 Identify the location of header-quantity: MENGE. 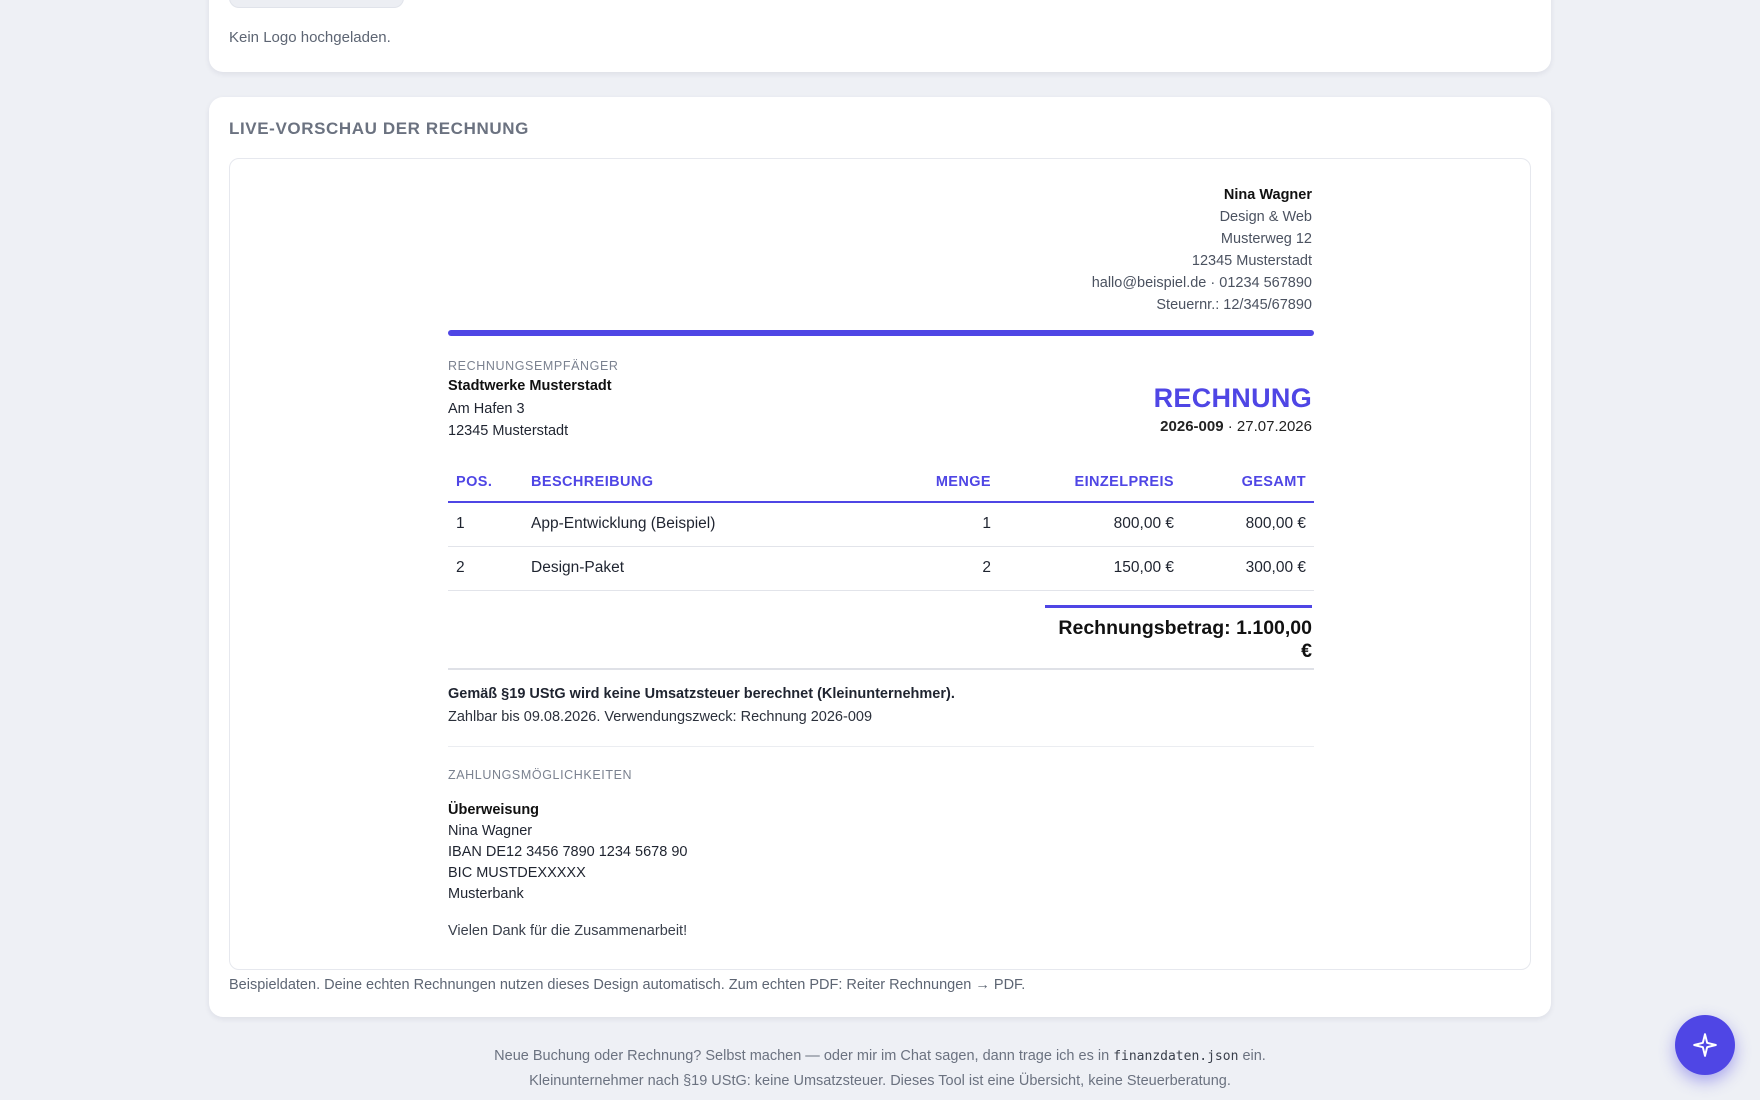
(934, 482).